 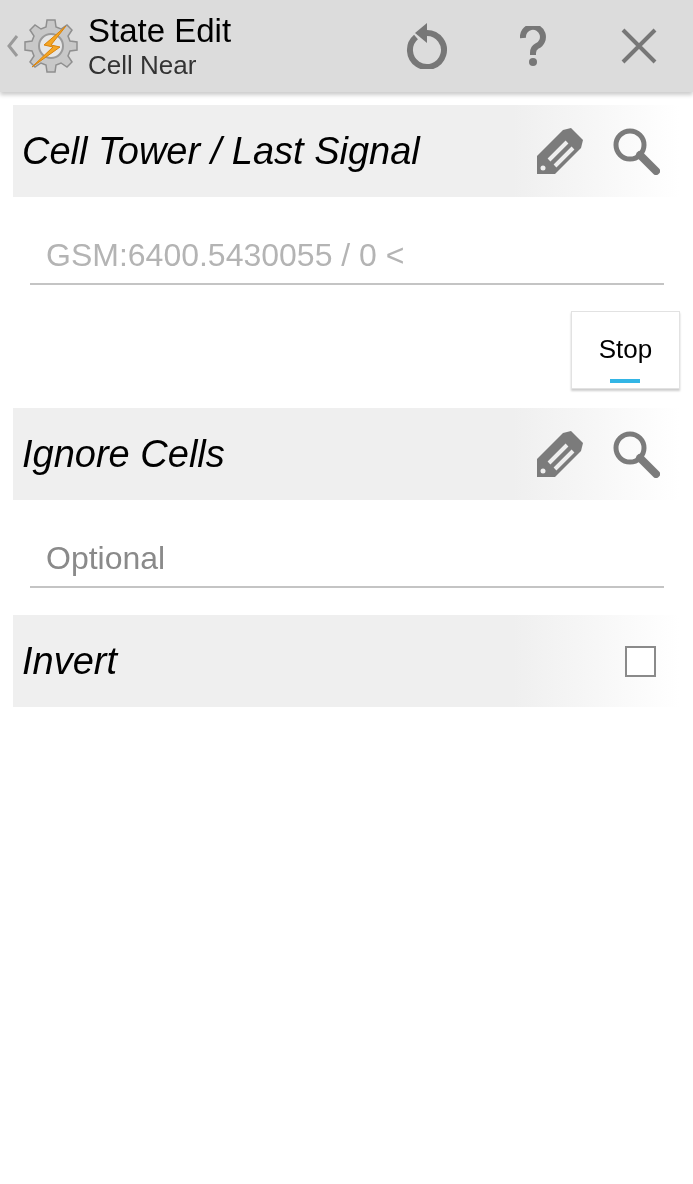 I want to click on screen-subtitle: Cell Near, so click(x=143, y=65).